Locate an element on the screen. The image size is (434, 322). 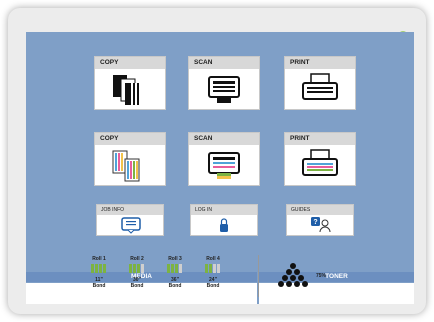
roll-2: Roll 2 30" Bond is located at coordinates (137, 272).